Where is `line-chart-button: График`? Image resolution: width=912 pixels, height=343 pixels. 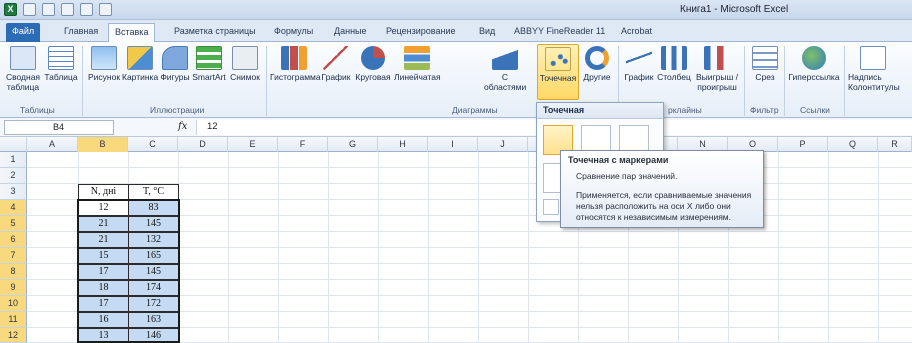 line-chart-button: График is located at coordinates (336, 64).